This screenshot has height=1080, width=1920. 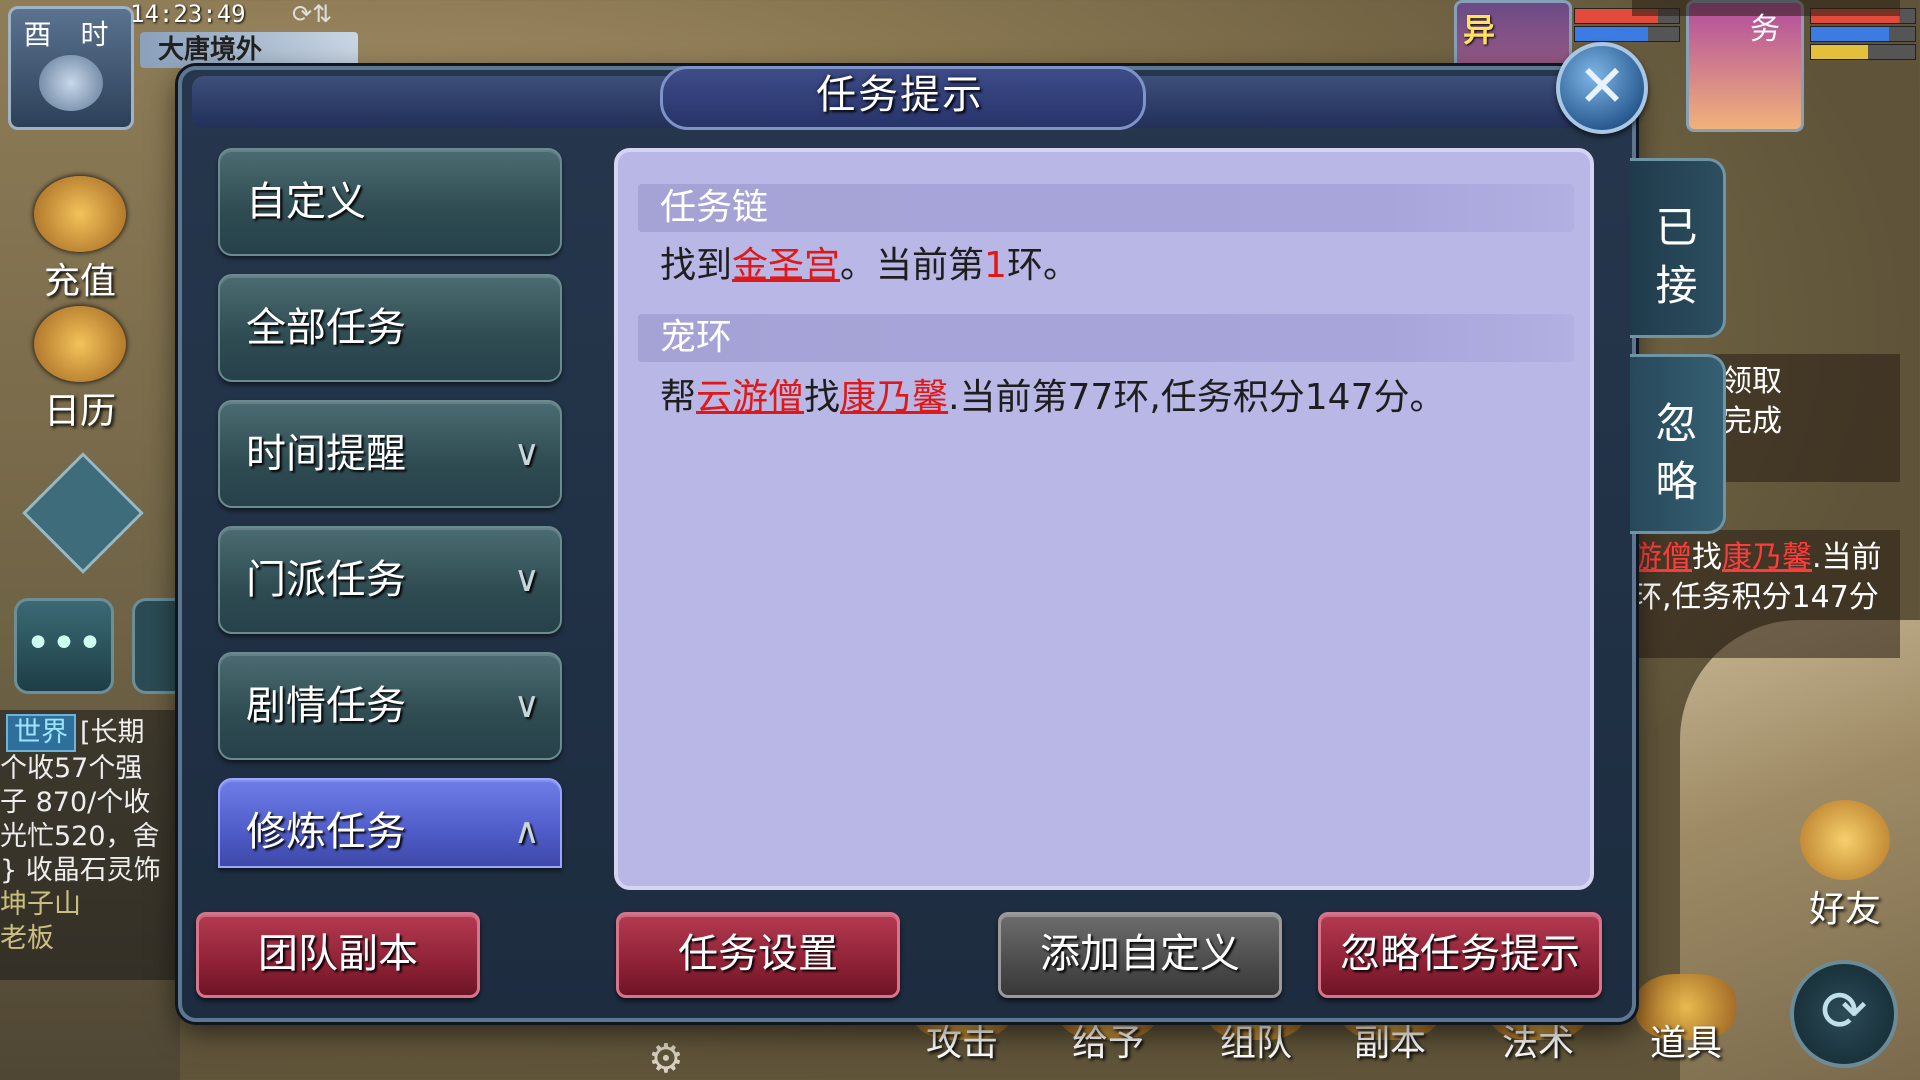 I want to click on task-description: 找到金圣宫。当前第1环。, so click(x=869, y=266).